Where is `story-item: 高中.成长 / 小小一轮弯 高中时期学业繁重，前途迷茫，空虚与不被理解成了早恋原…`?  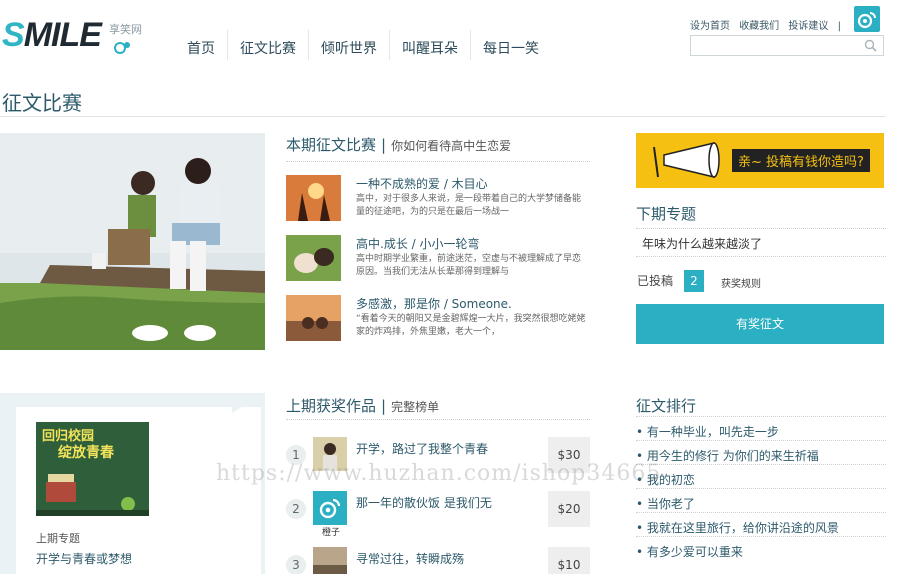
story-item: 高中.成长 / 小小一轮弯 高中时期学业繁重，前途迷茫，空虚与不被理解成了早恋原… is located at coordinates (436, 259).